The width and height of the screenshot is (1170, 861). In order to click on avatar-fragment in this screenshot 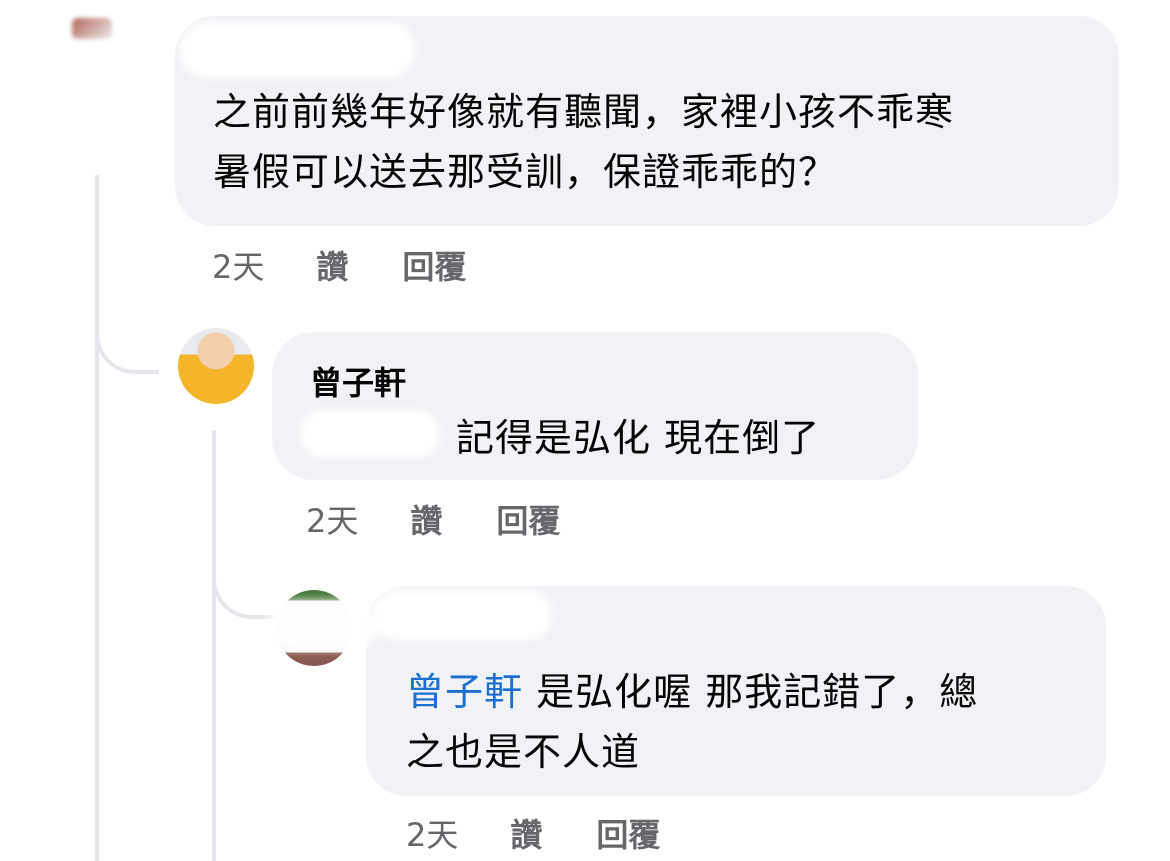, I will do `click(92, 29)`.